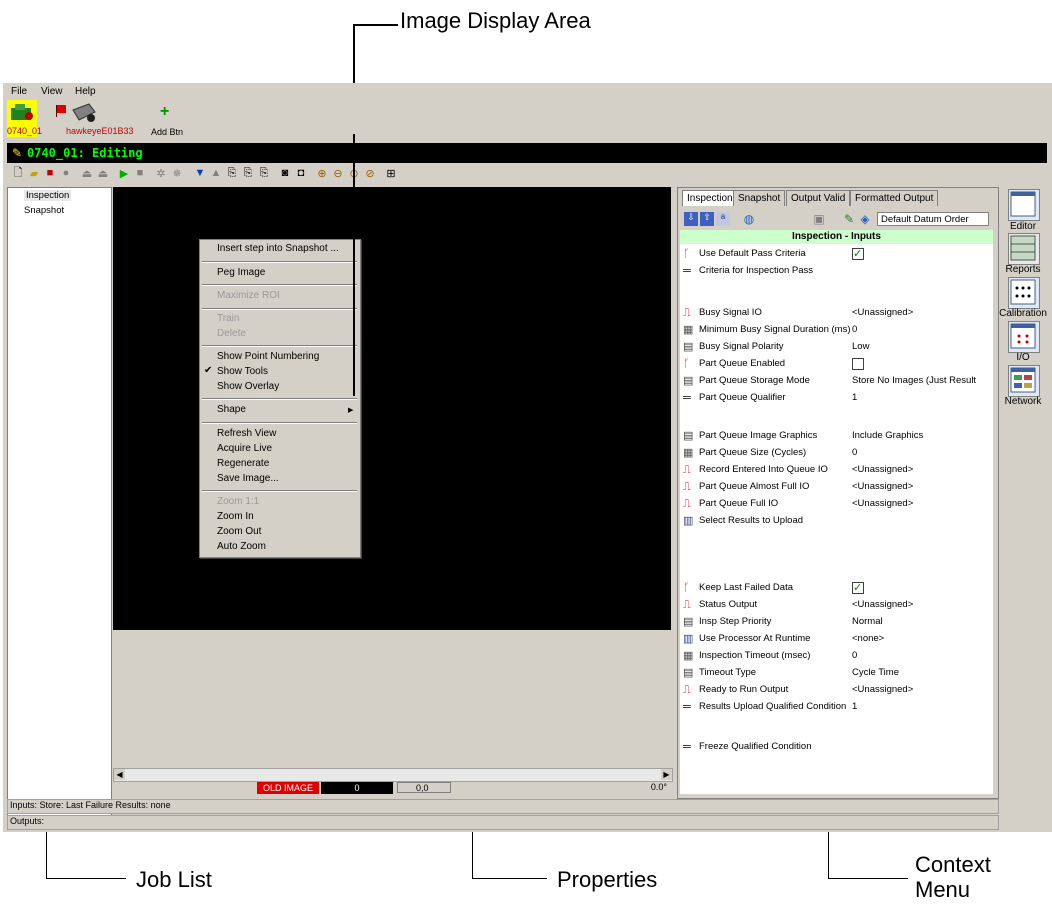 This screenshot has height=905, width=1052. Describe the element at coordinates (849, 219) in the screenshot. I see `pen-icon: ✎` at that location.